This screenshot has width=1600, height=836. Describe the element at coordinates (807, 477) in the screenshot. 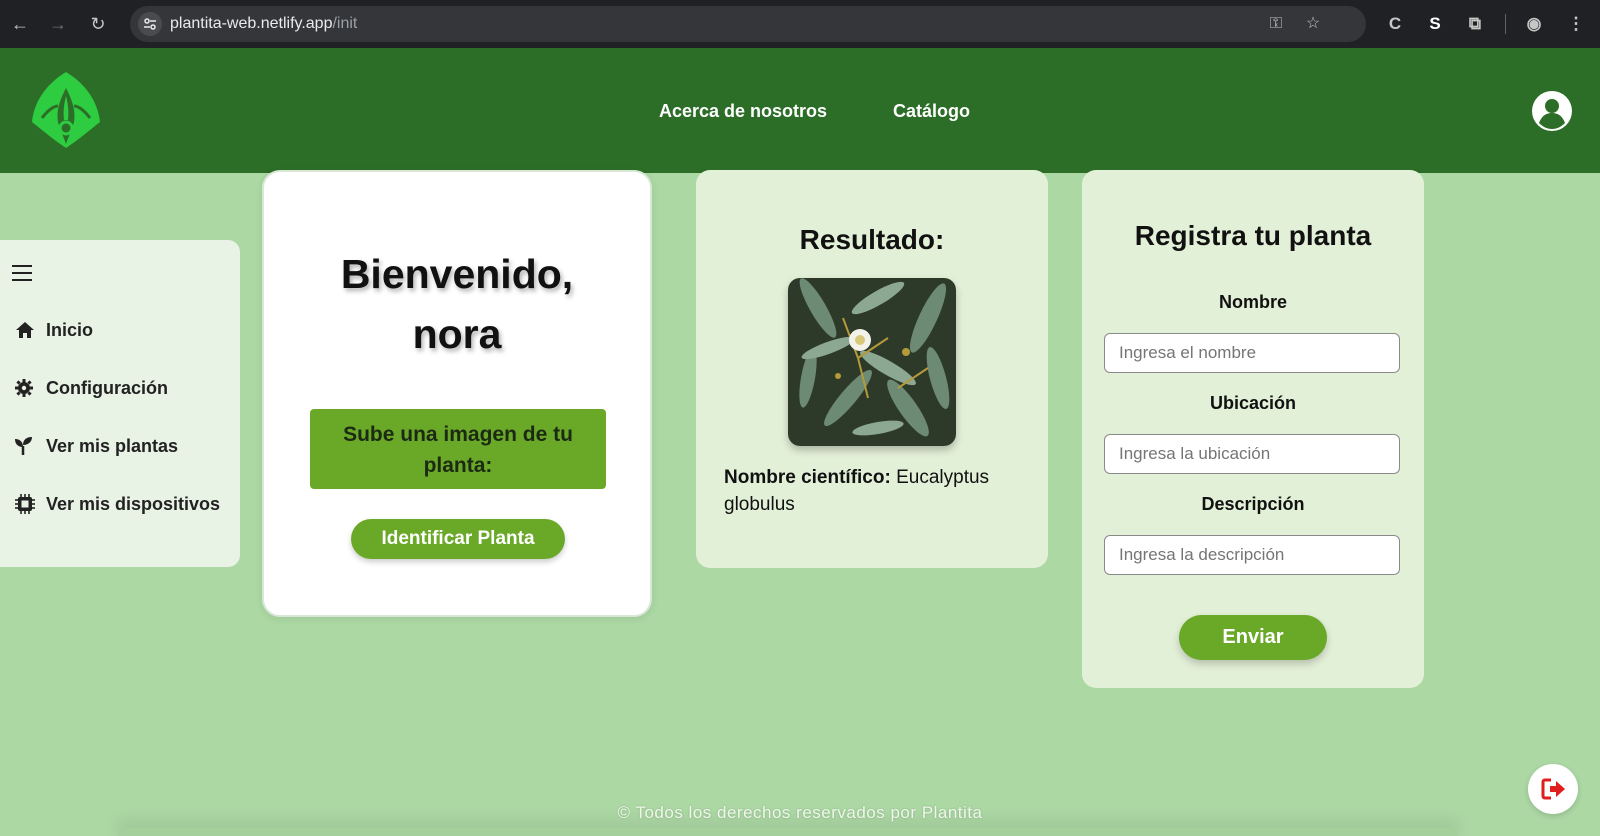

I see `scientific-name-label: Nombre científico:` at that location.